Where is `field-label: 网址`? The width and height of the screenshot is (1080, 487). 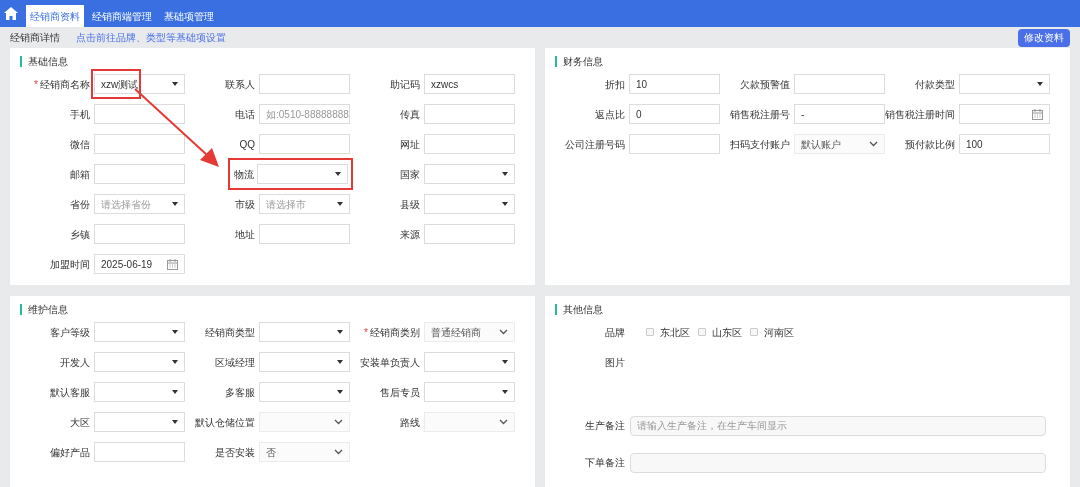 field-label: 网址 is located at coordinates (410, 144).